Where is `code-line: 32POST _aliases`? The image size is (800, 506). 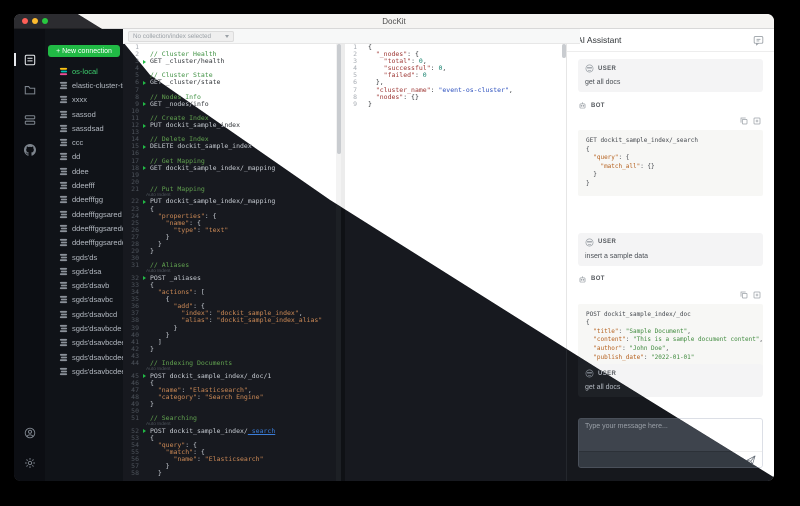 code-line: 32POST _aliases is located at coordinates (232, 277).